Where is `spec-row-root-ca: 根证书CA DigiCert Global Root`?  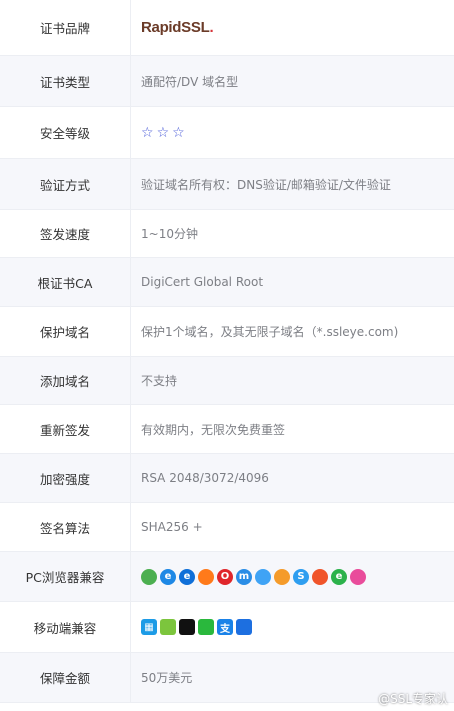 spec-row-root-ca: 根证书CA DigiCert Global Root is located at coordinates (227, 282).